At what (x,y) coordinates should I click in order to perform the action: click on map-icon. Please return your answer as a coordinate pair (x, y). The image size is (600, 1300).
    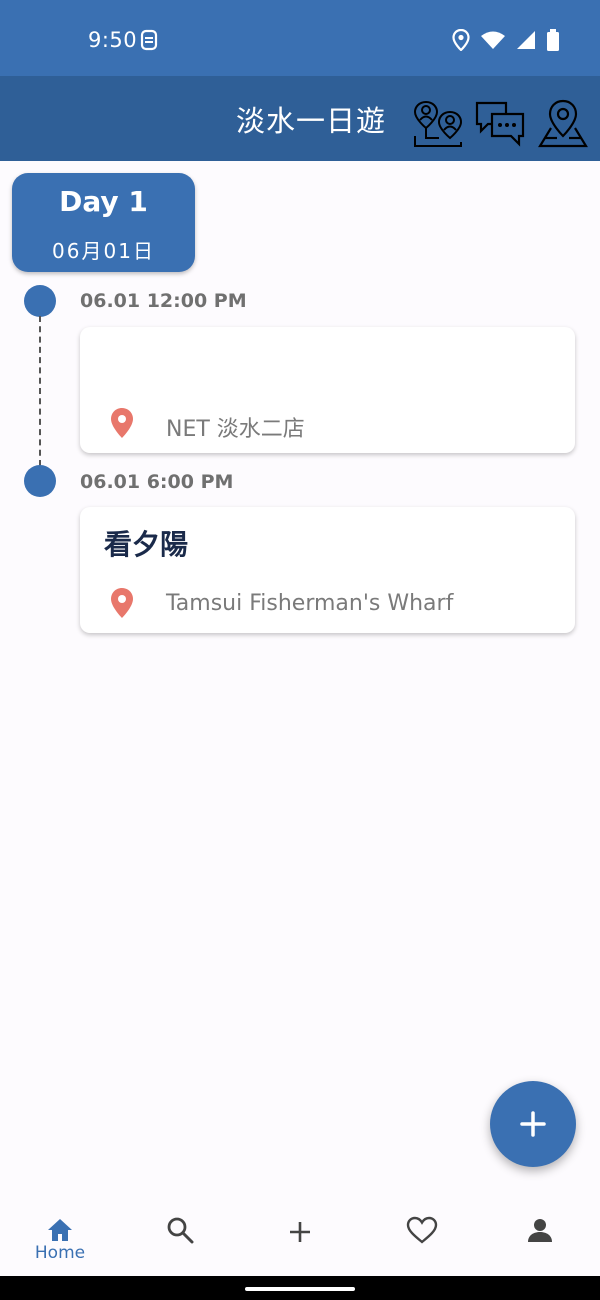
    Looking at the image, I should click on (563, 126).